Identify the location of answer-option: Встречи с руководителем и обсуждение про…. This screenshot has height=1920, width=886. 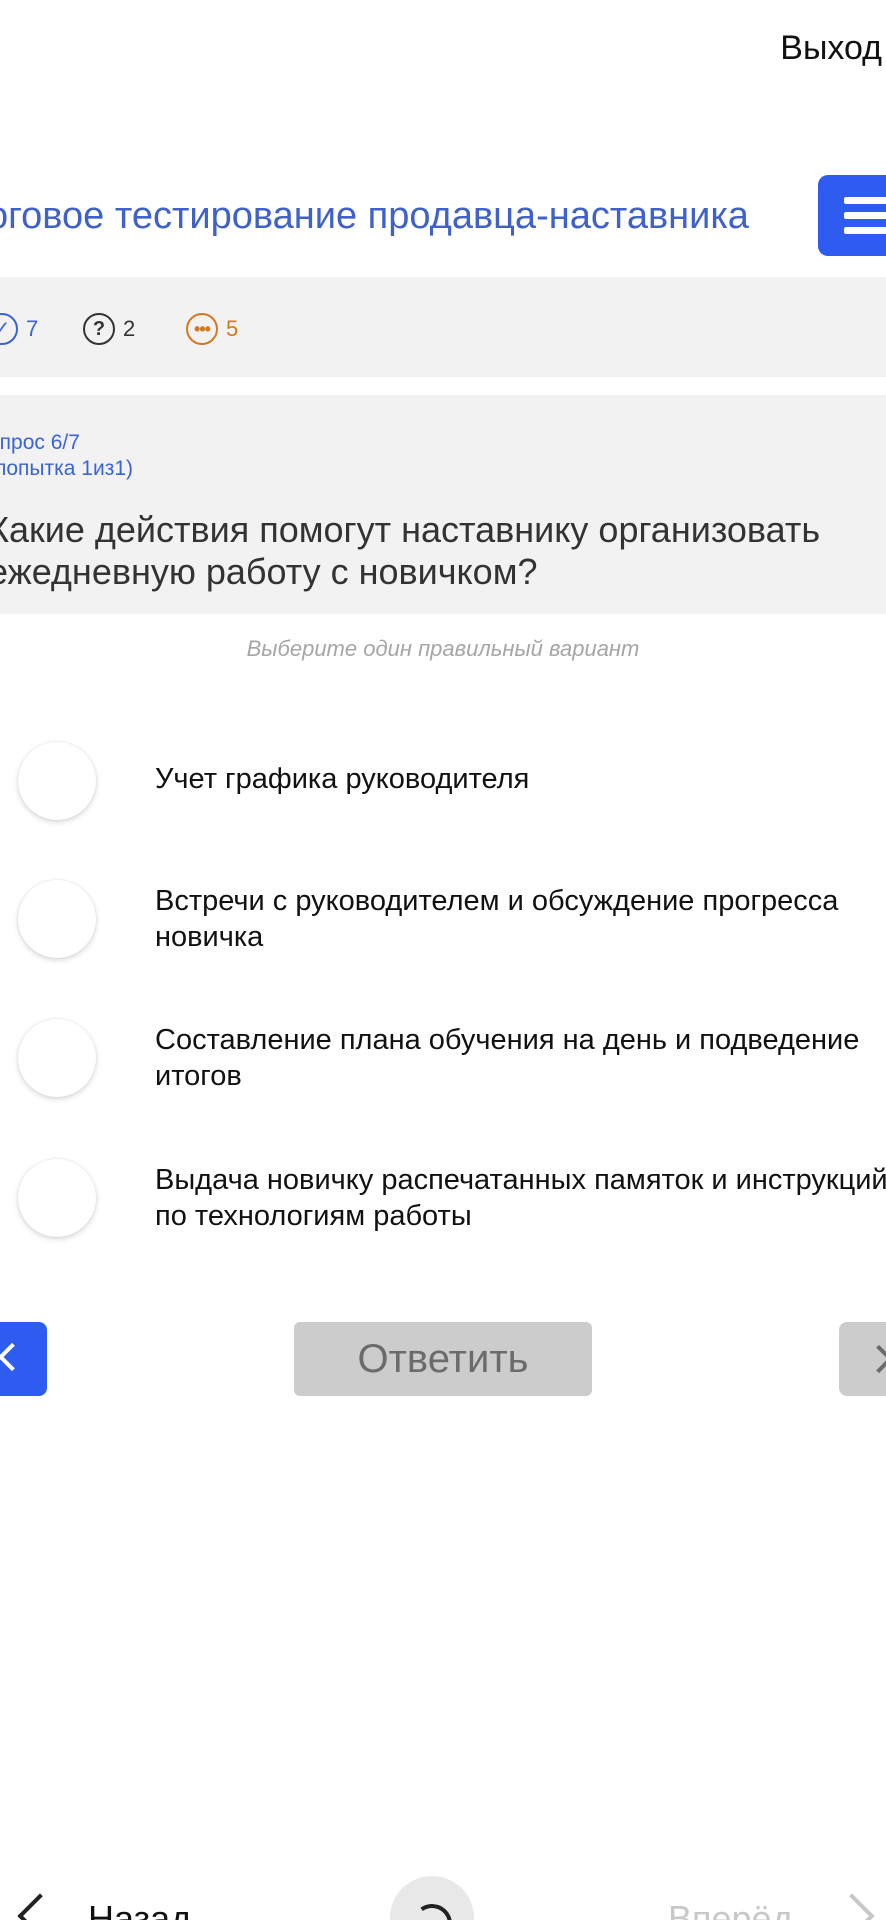
(443, 920).